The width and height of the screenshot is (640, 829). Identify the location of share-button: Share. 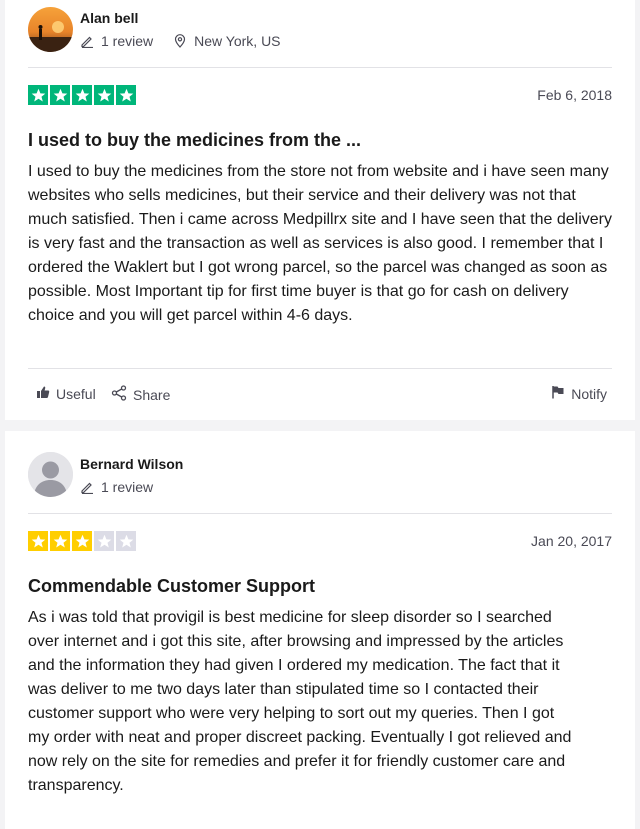
(140, 394).